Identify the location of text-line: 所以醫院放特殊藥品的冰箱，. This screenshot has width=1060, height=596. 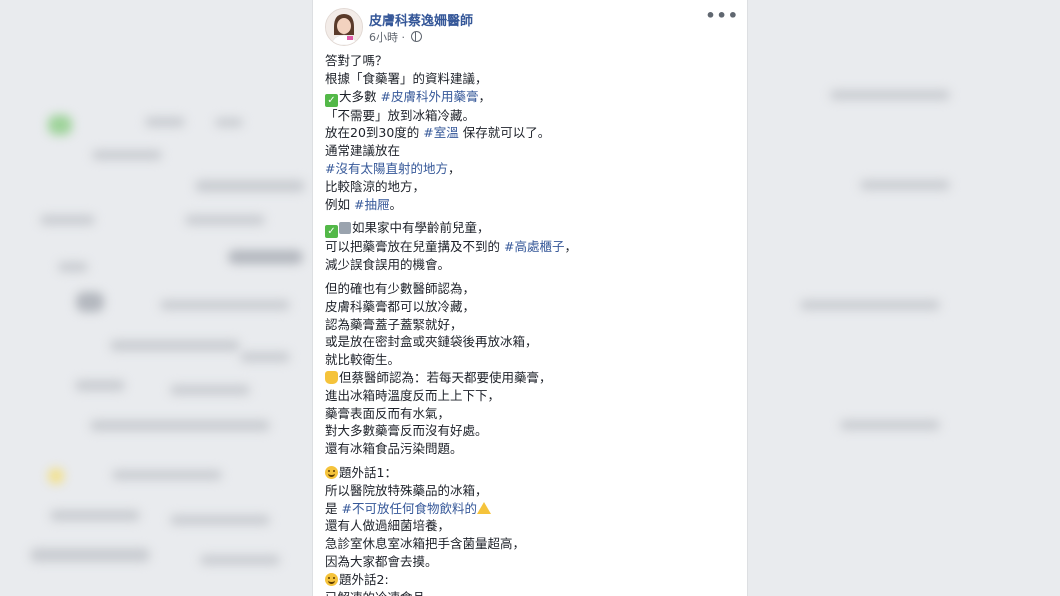
(530, 491).